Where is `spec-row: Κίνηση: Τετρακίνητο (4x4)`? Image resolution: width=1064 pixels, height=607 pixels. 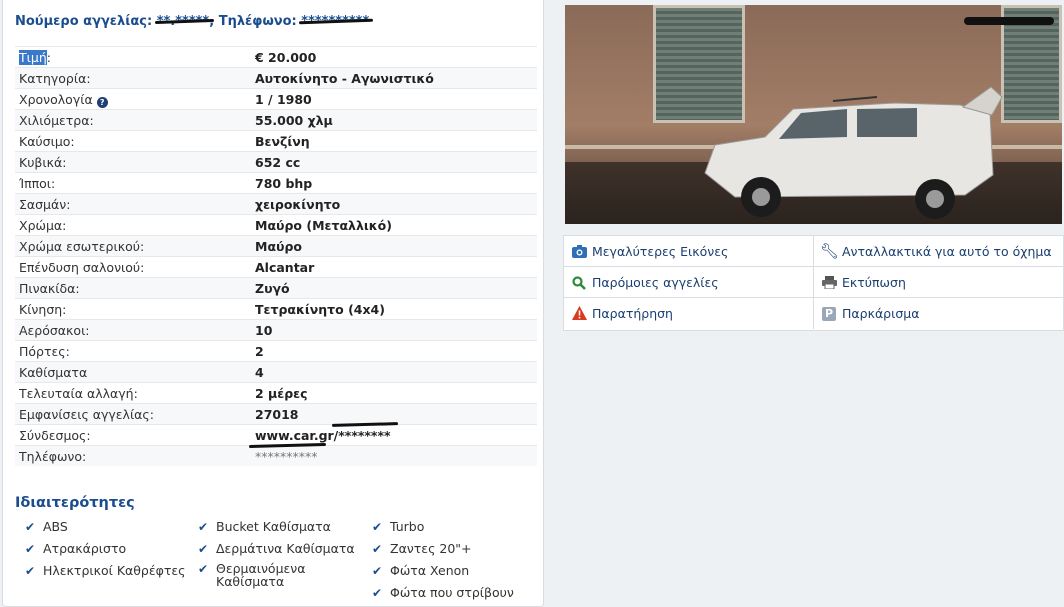 spec-row: Κίνηση: Τετρακίνητο (4x4) is located at coordinates (276, 309).